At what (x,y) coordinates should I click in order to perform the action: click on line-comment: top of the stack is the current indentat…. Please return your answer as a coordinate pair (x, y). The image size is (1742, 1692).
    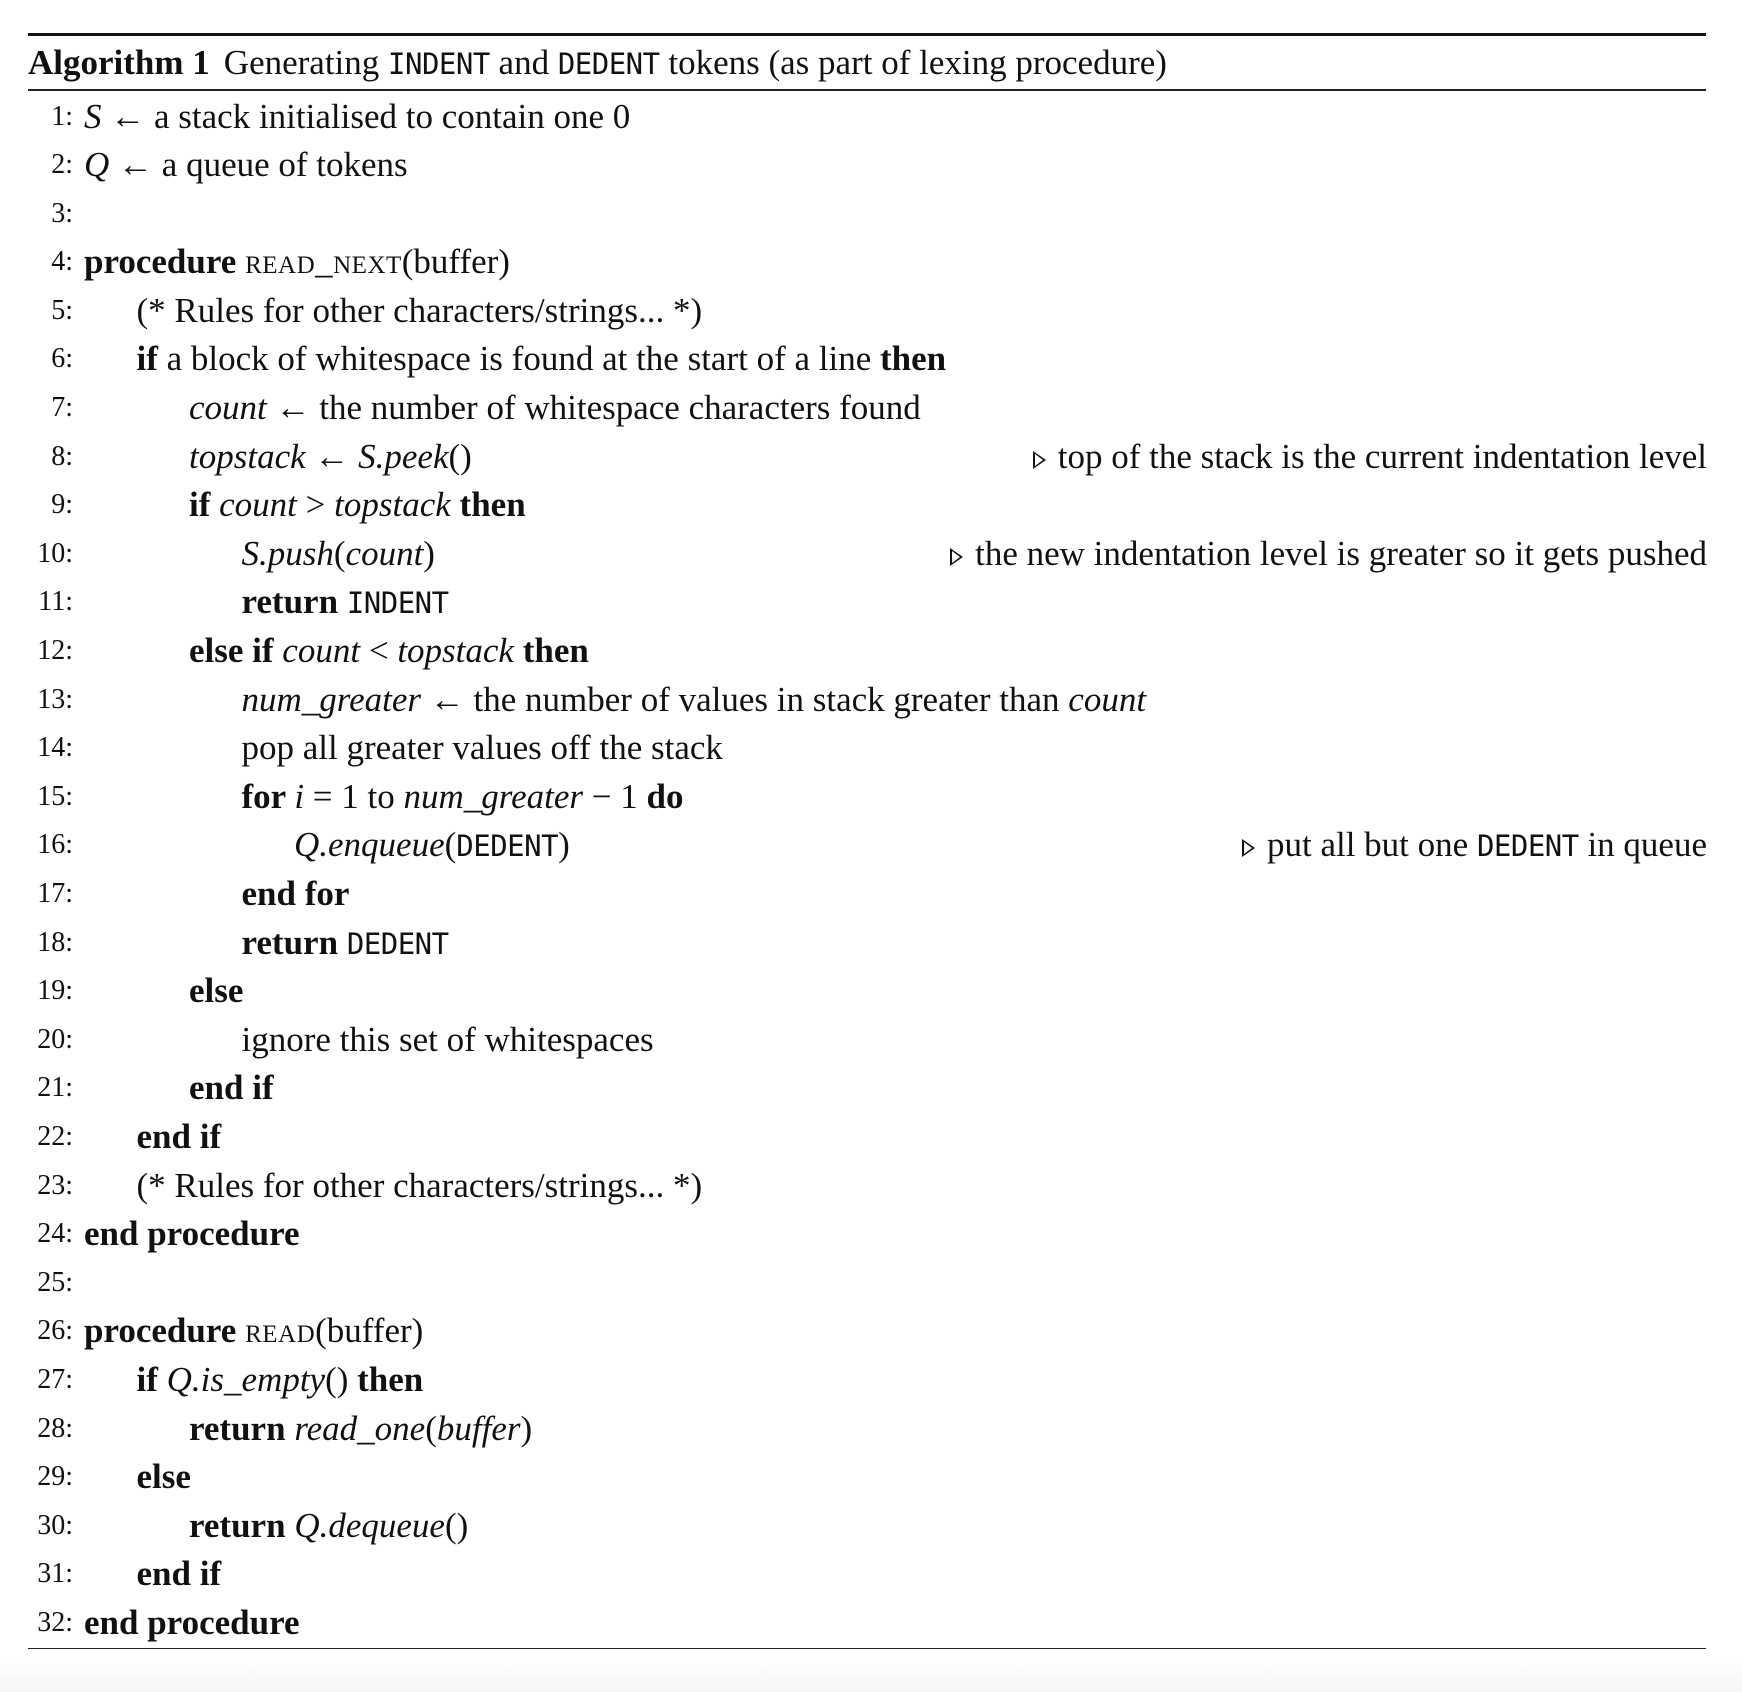
    Looking at the image, I should click on (1369, 457).